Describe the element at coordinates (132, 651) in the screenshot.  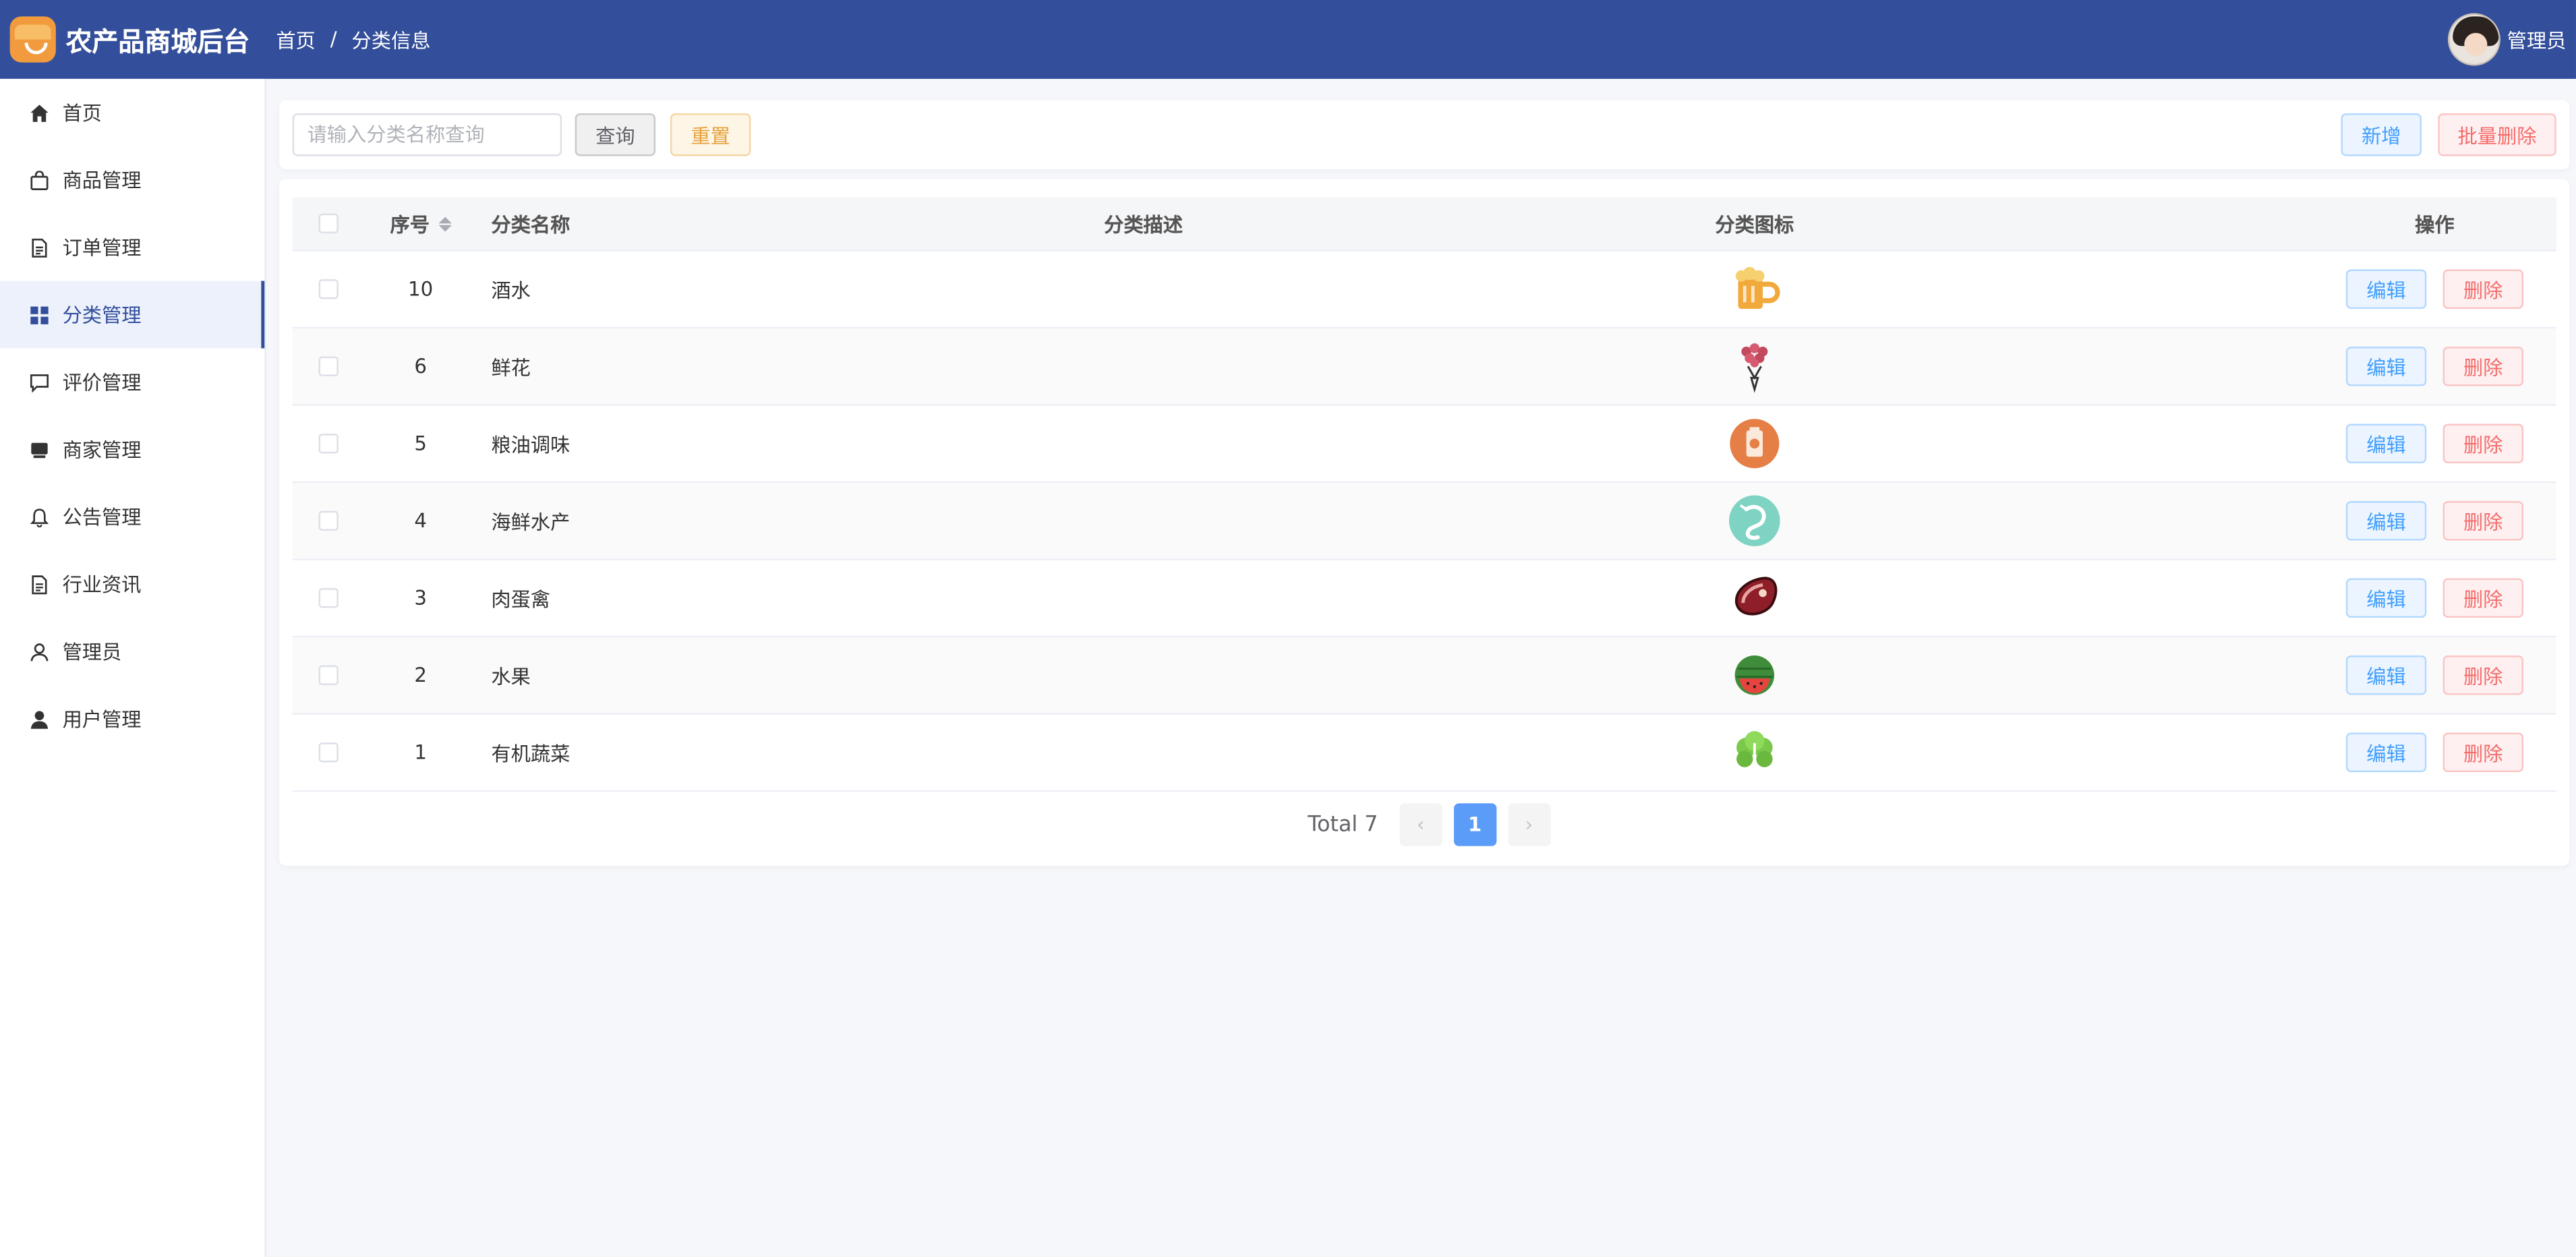
I see `sidebar-item-admins: 管理员` at that location.